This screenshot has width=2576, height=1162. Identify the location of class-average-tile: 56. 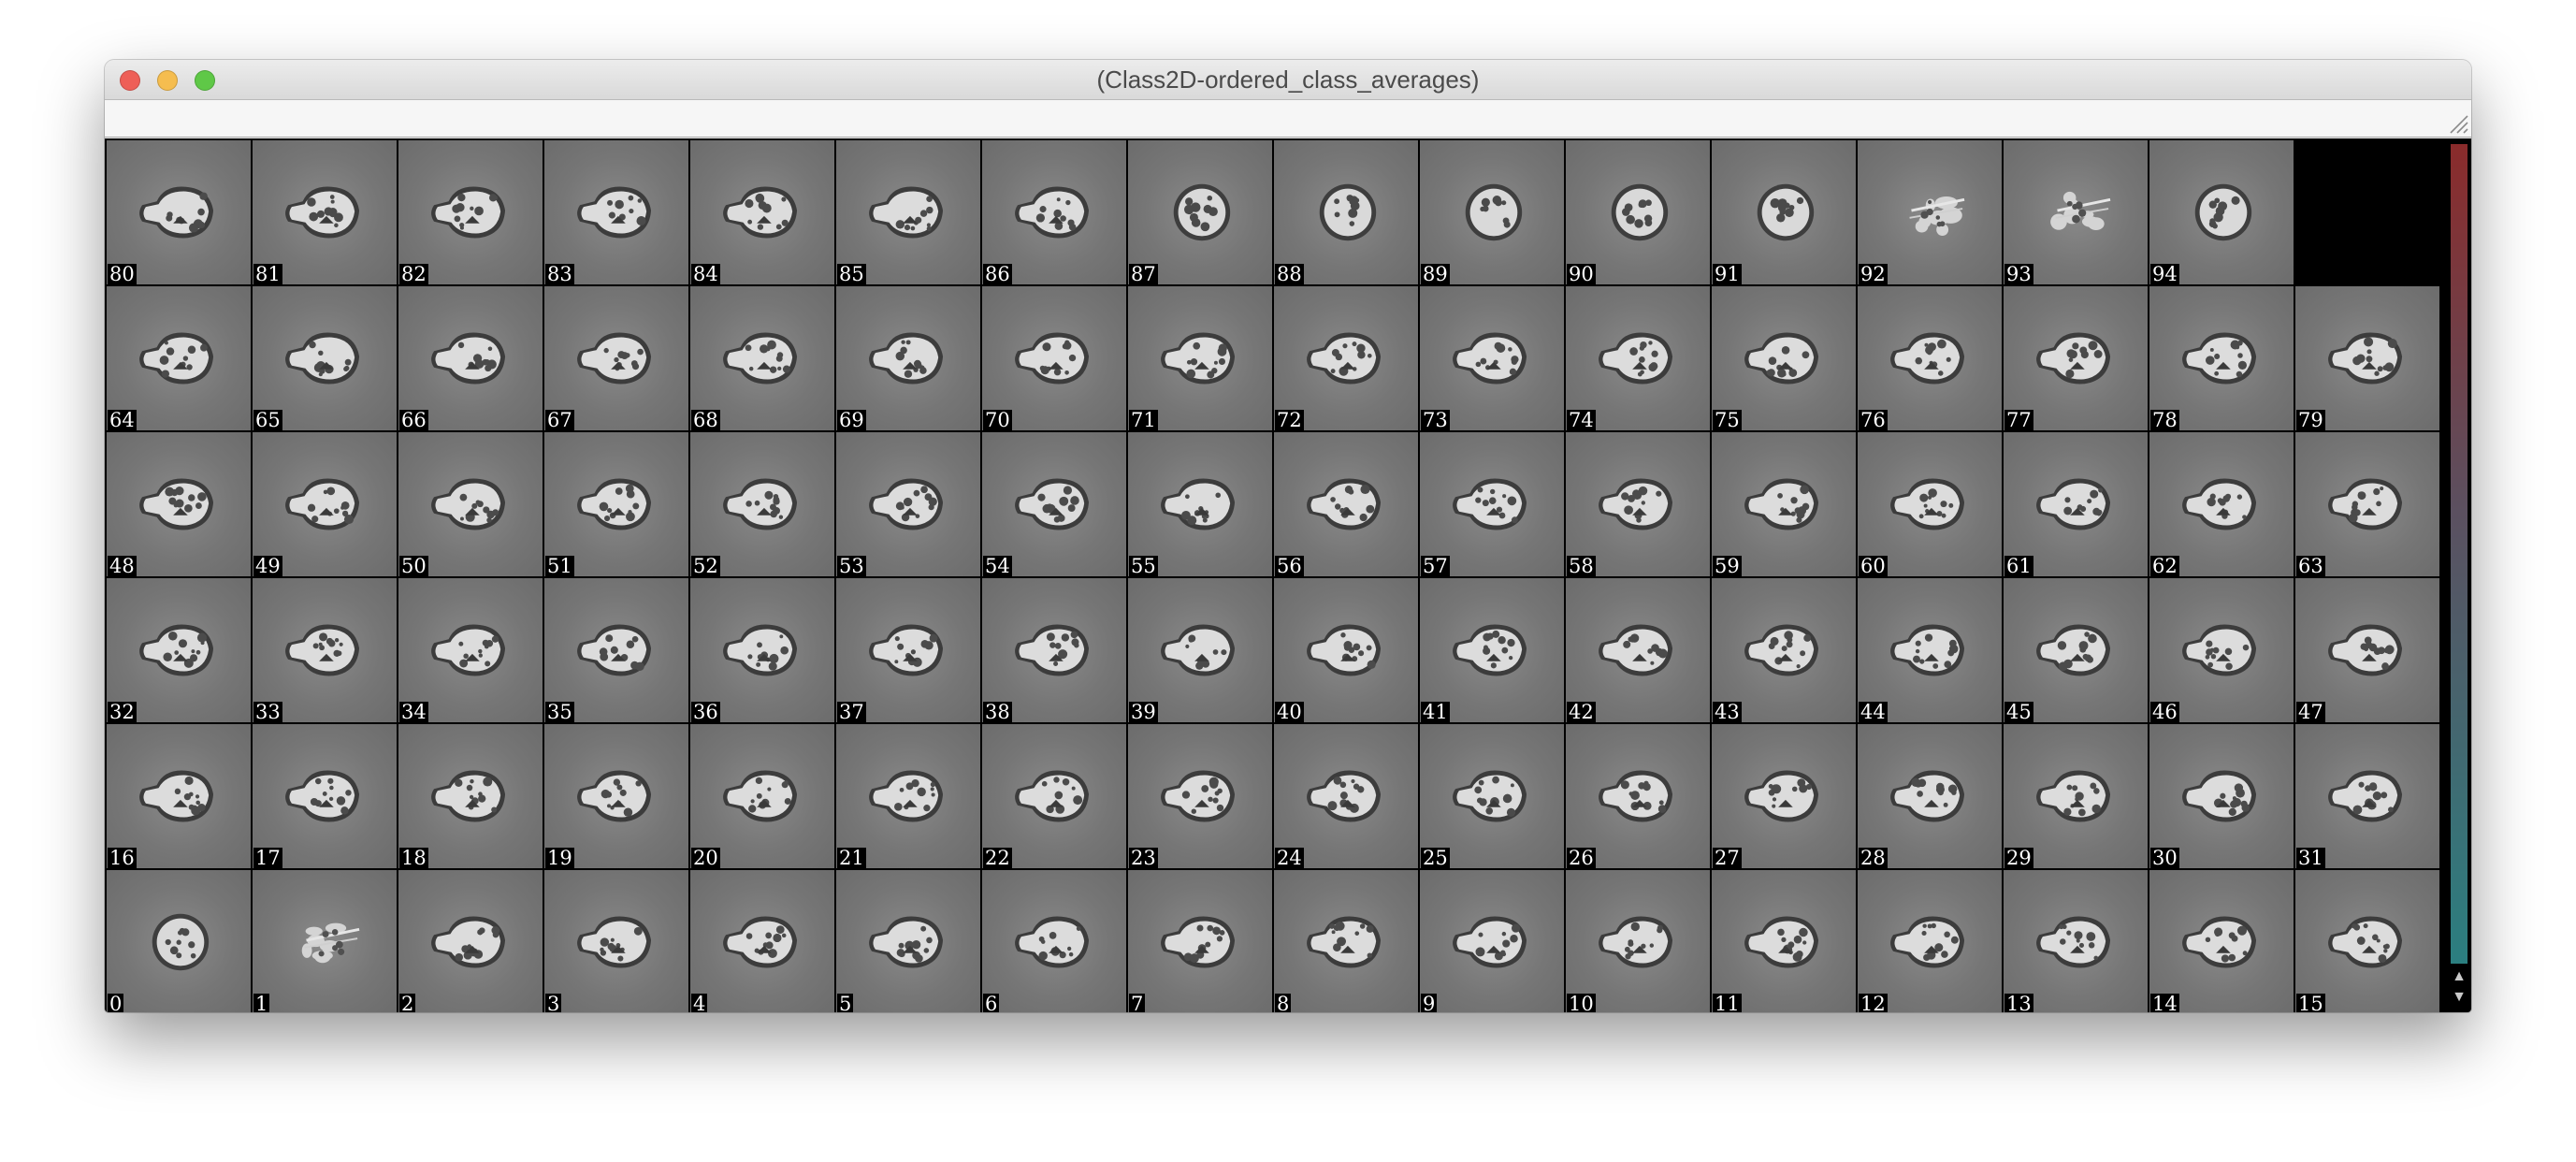
(1346, 504).